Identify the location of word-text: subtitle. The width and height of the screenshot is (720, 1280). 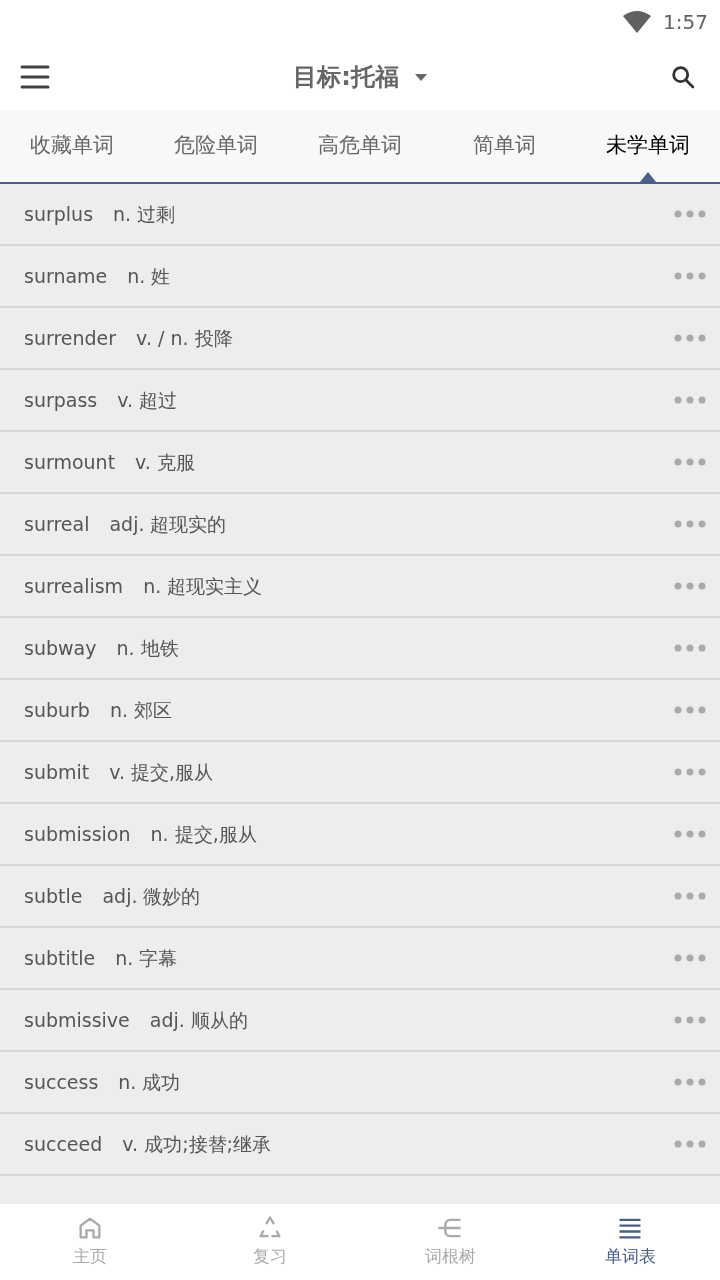
(60, 958).